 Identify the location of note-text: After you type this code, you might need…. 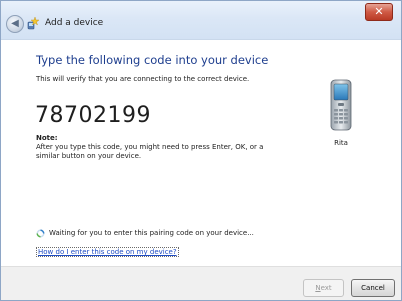
(150, 151).